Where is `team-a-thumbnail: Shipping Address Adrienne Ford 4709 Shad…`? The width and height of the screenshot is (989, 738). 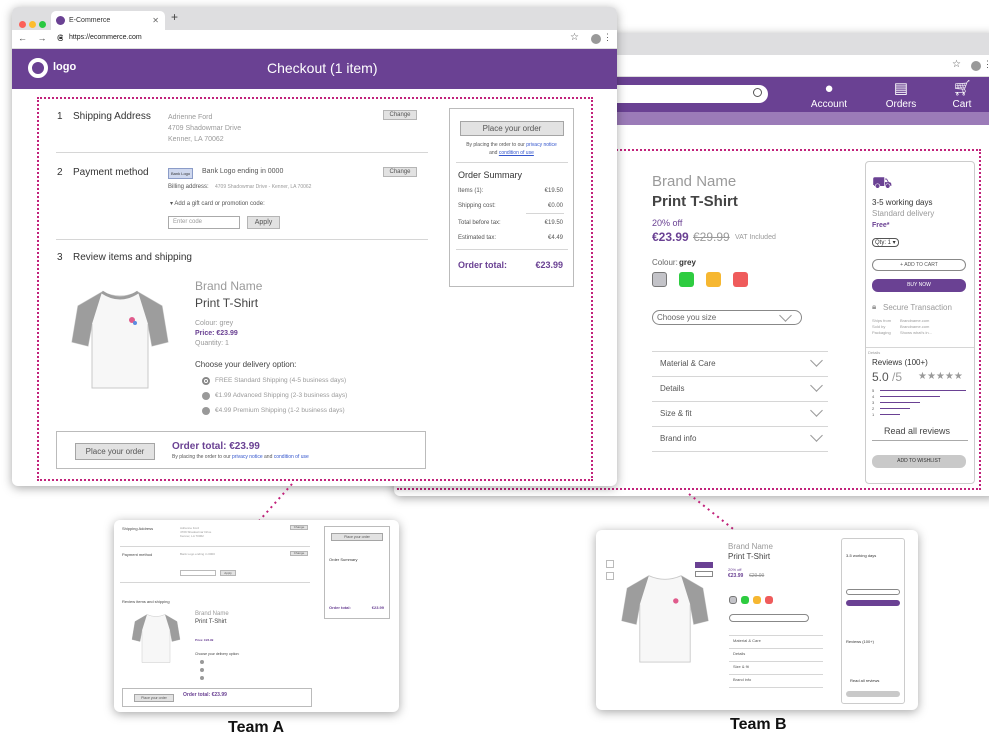 team-a-thumbnail: Shipping Address Adrienne Ford 4709 Shad… is located at coordinates (256, 616).